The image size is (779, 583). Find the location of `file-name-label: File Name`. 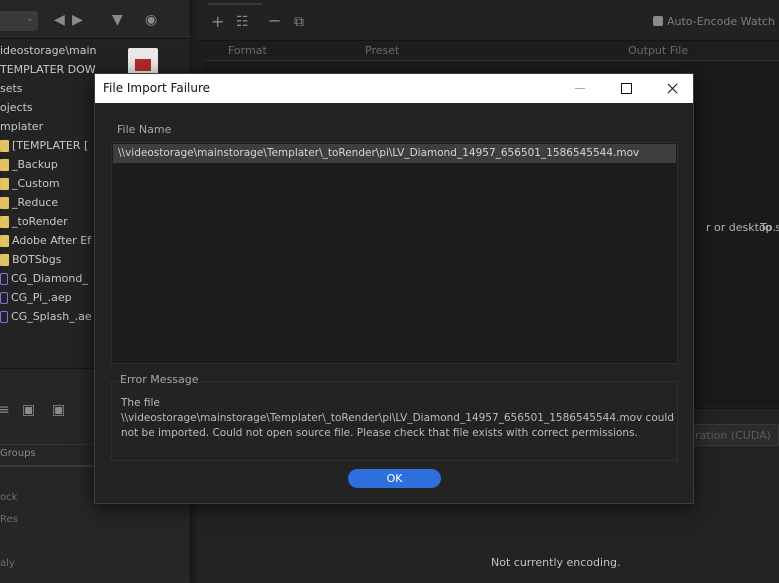

file-name-label: File Name is located at coordinates (144, 129).